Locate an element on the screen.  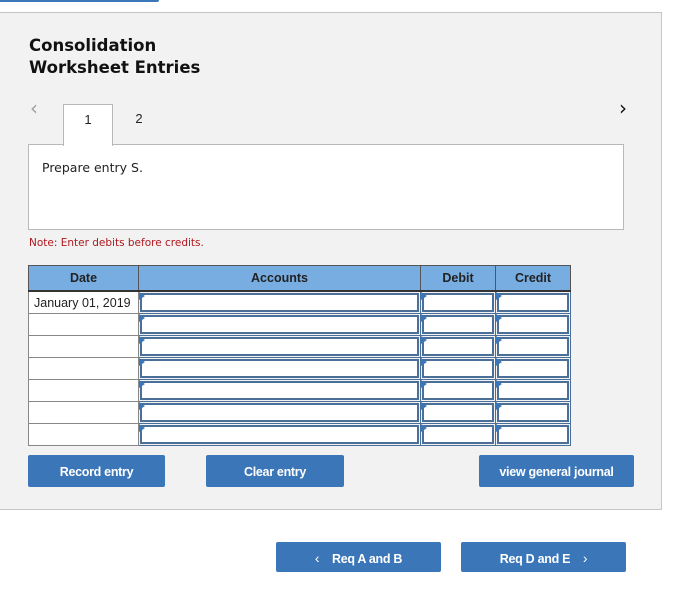
journal-header-row: Date Accounts Debit Credit is located at coordinates (299, 278).